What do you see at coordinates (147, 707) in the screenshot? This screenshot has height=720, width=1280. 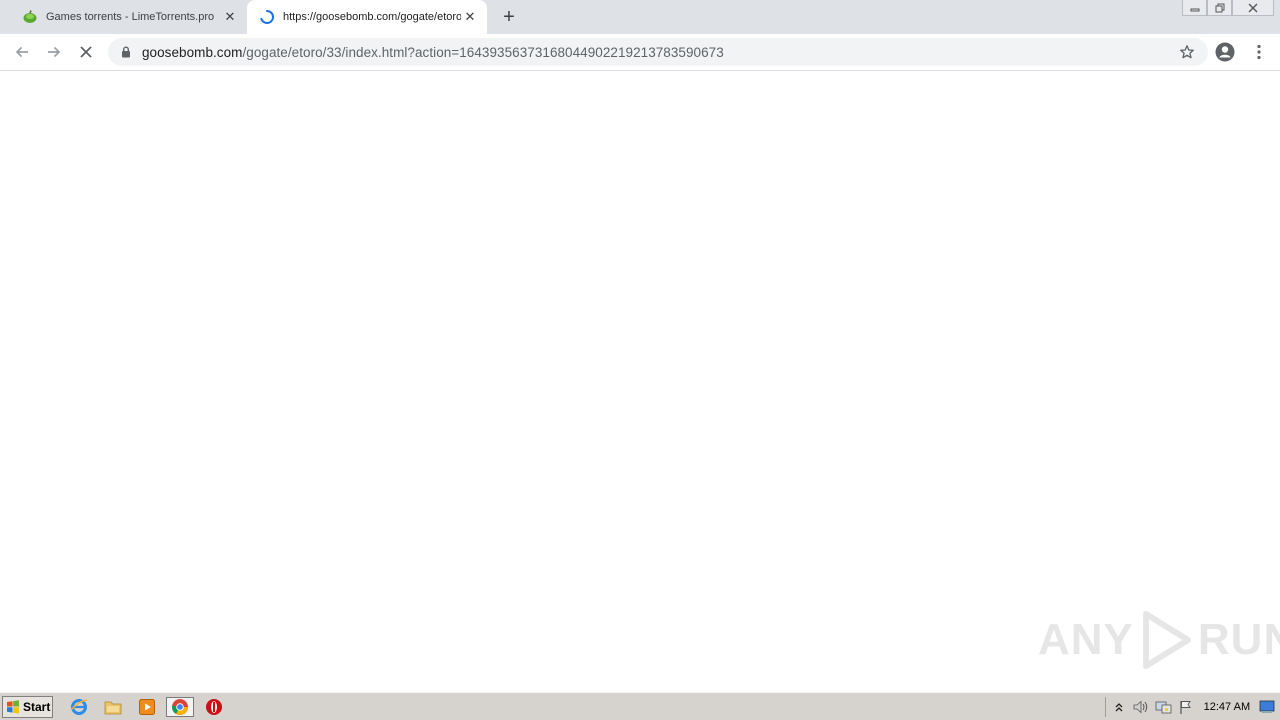 I see `media-player-icon` at bounding box center [147, 707].